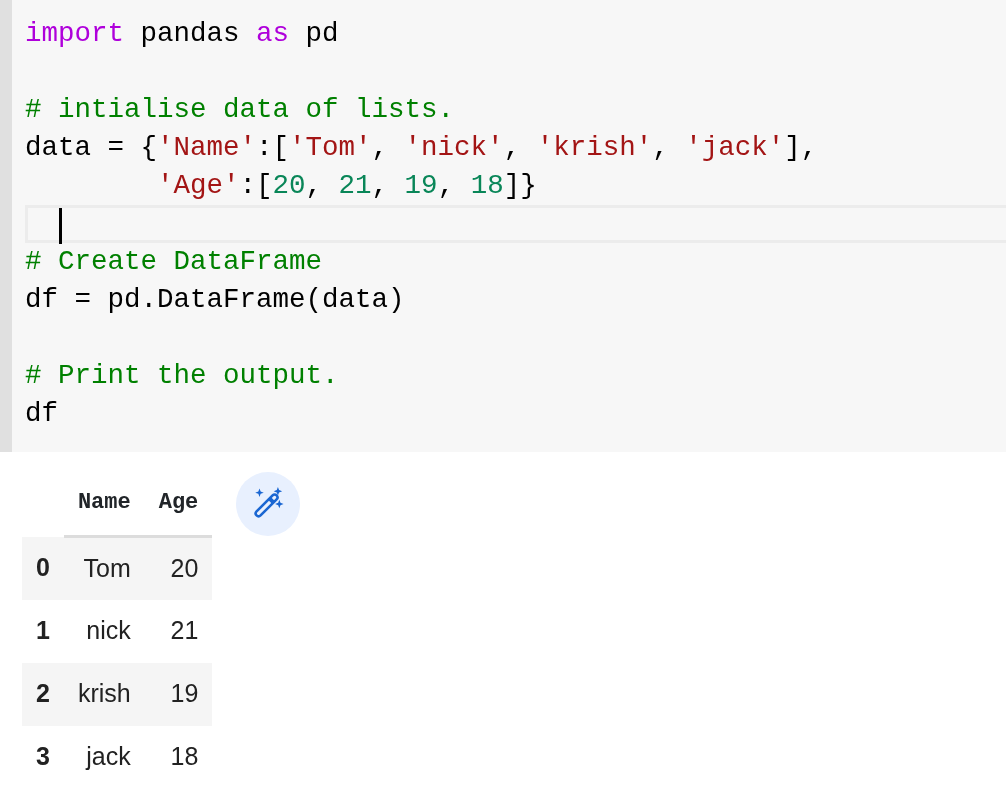  Describe the element at coordinates (182, 376) in the screenshot. I see `code-line: # Print the output.` at that location.